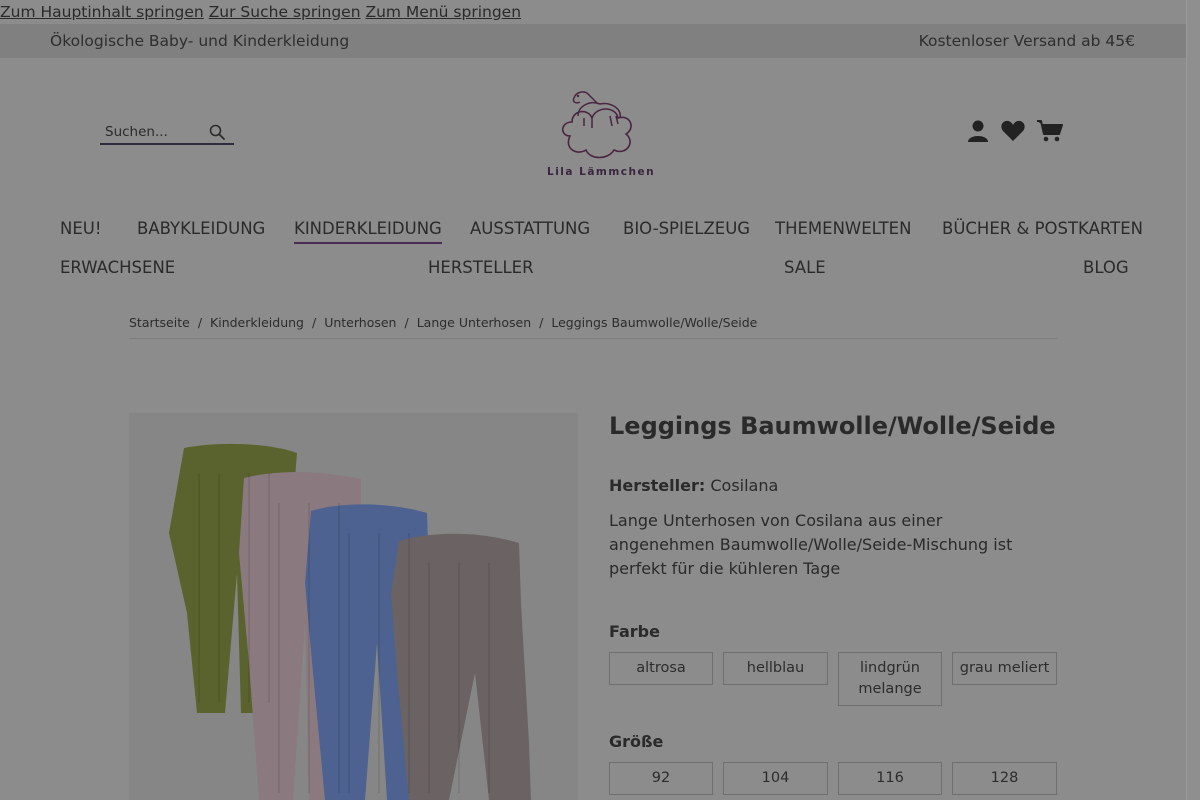 Image resolution: width=1200 pixels, height=800 pixels. What do you see at coordinates (80, 228) in the screenshot?
I see `nav-item-neu: NEU!` at bounding box center [80, 228].